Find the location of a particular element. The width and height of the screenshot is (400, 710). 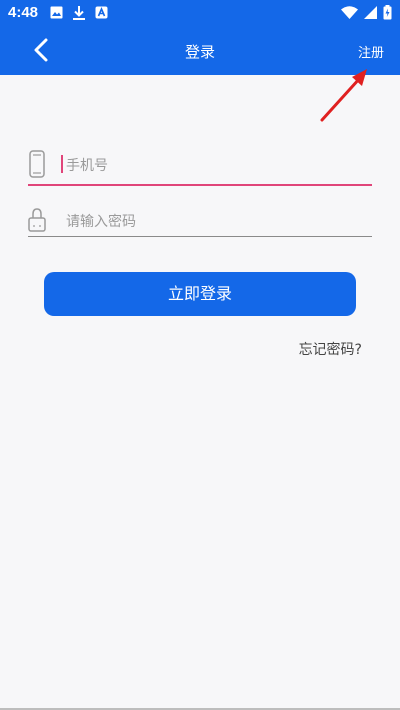

status-notification-icons is located at coordinates (79, 13).